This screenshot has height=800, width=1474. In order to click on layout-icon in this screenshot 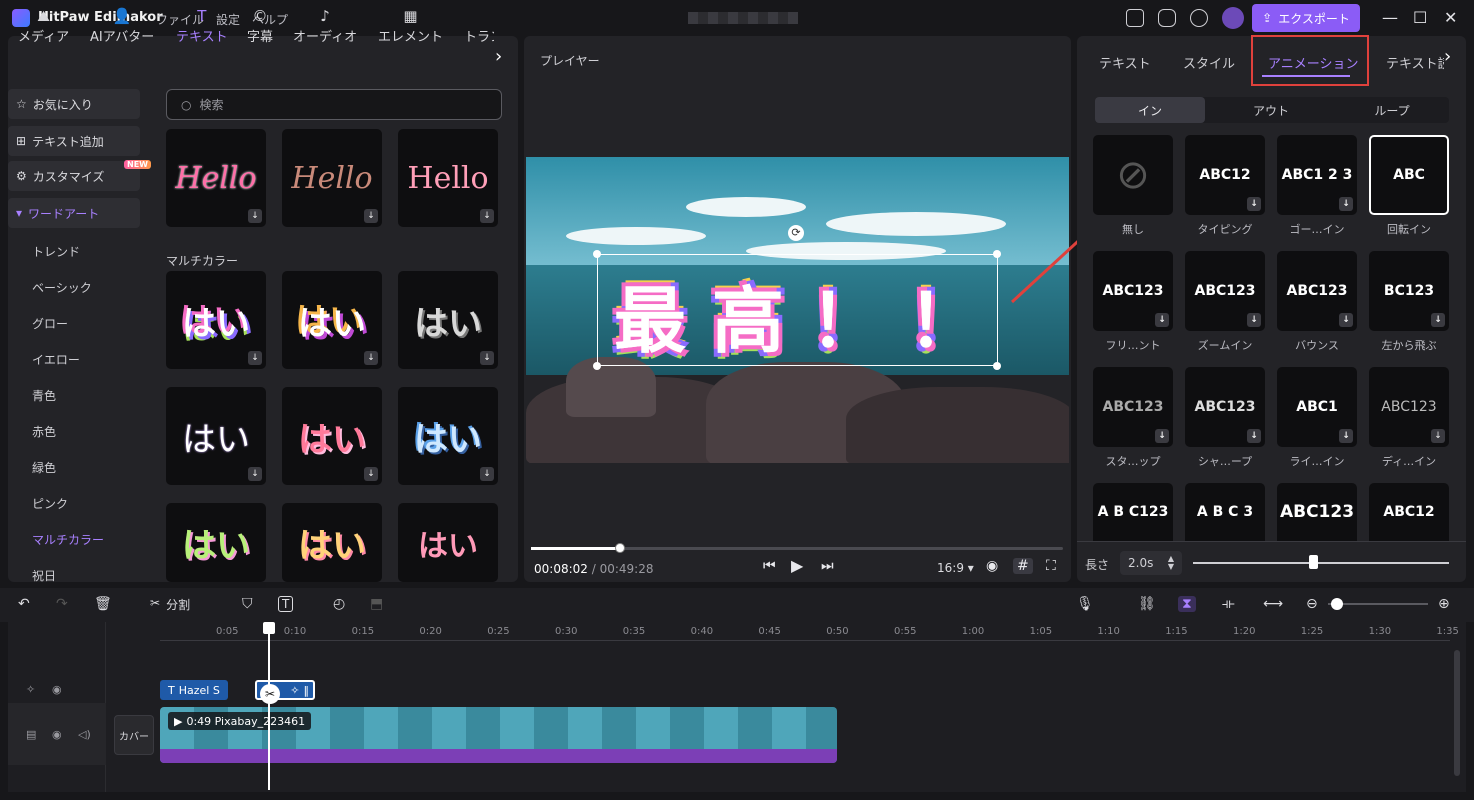, I will do `click(1135, 18)`.